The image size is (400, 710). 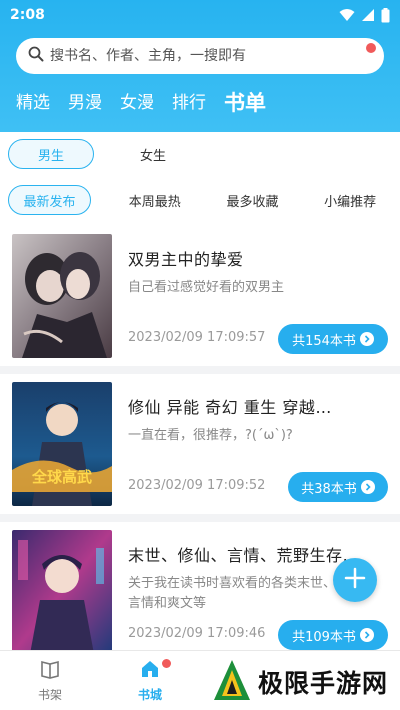 I want to click on booklist-count-button: 共109本书, so click(x=333, y=635).